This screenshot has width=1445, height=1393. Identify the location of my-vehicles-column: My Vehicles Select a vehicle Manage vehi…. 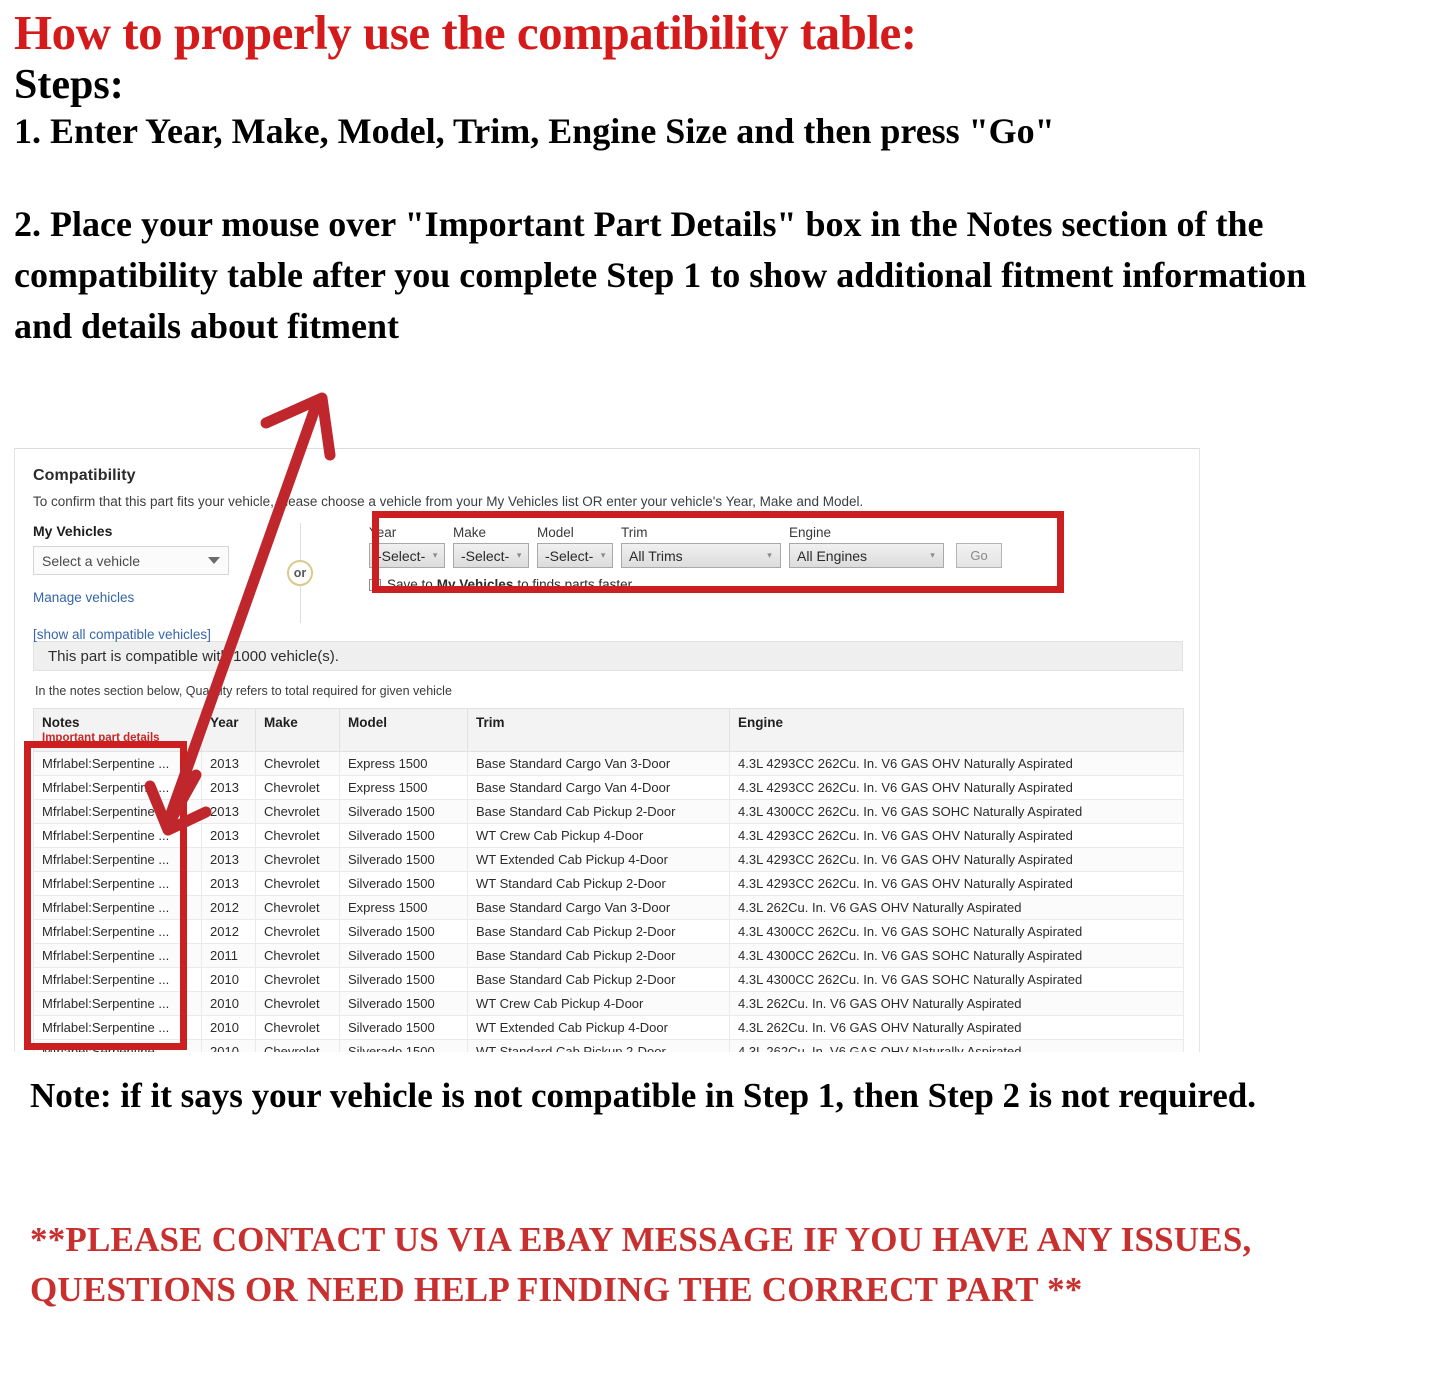
(139, 582).